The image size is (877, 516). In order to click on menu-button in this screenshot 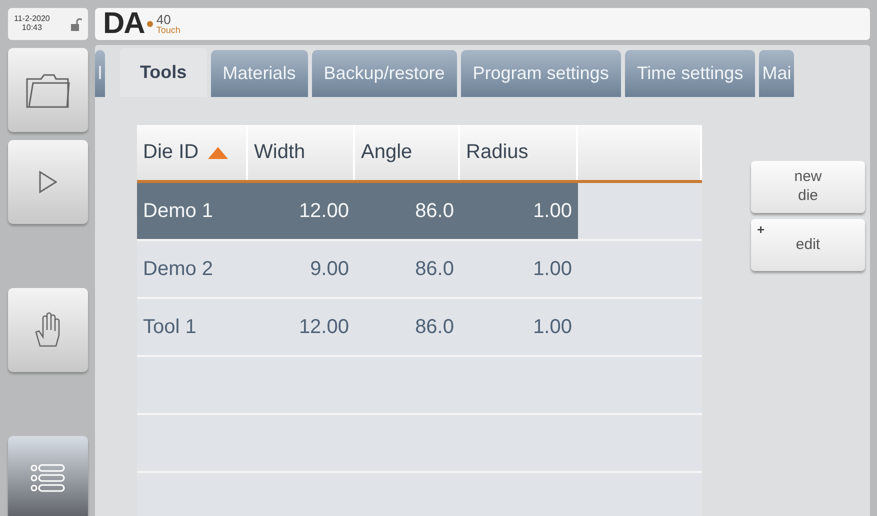, I will do `click(48, 476)`.